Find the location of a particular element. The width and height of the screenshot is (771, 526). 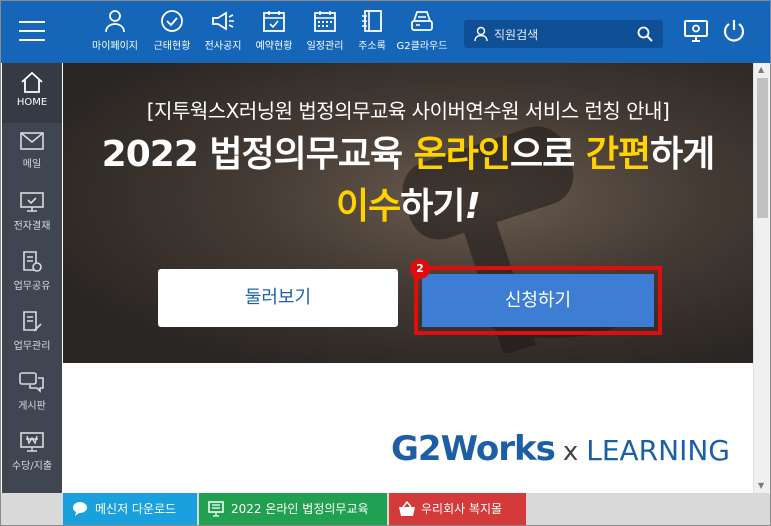

nav-mypage: 마이페이지 is located at coordinates (115, 34).